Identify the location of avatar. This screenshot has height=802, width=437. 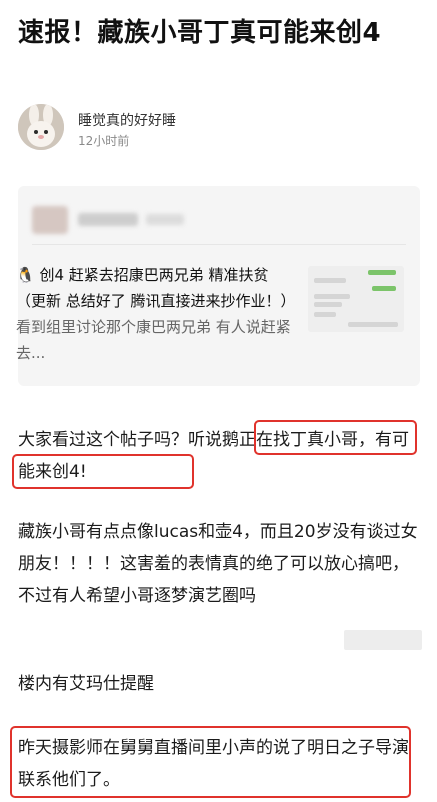
(41, 127).